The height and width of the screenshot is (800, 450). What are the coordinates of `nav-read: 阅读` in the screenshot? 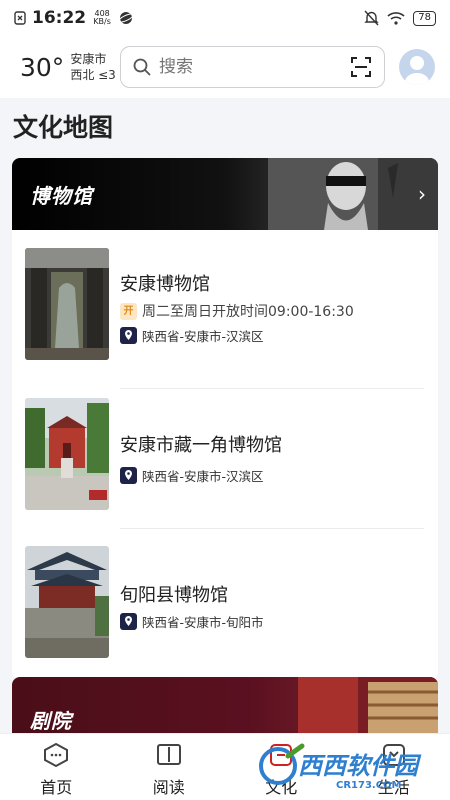 It's located at (169, 767).